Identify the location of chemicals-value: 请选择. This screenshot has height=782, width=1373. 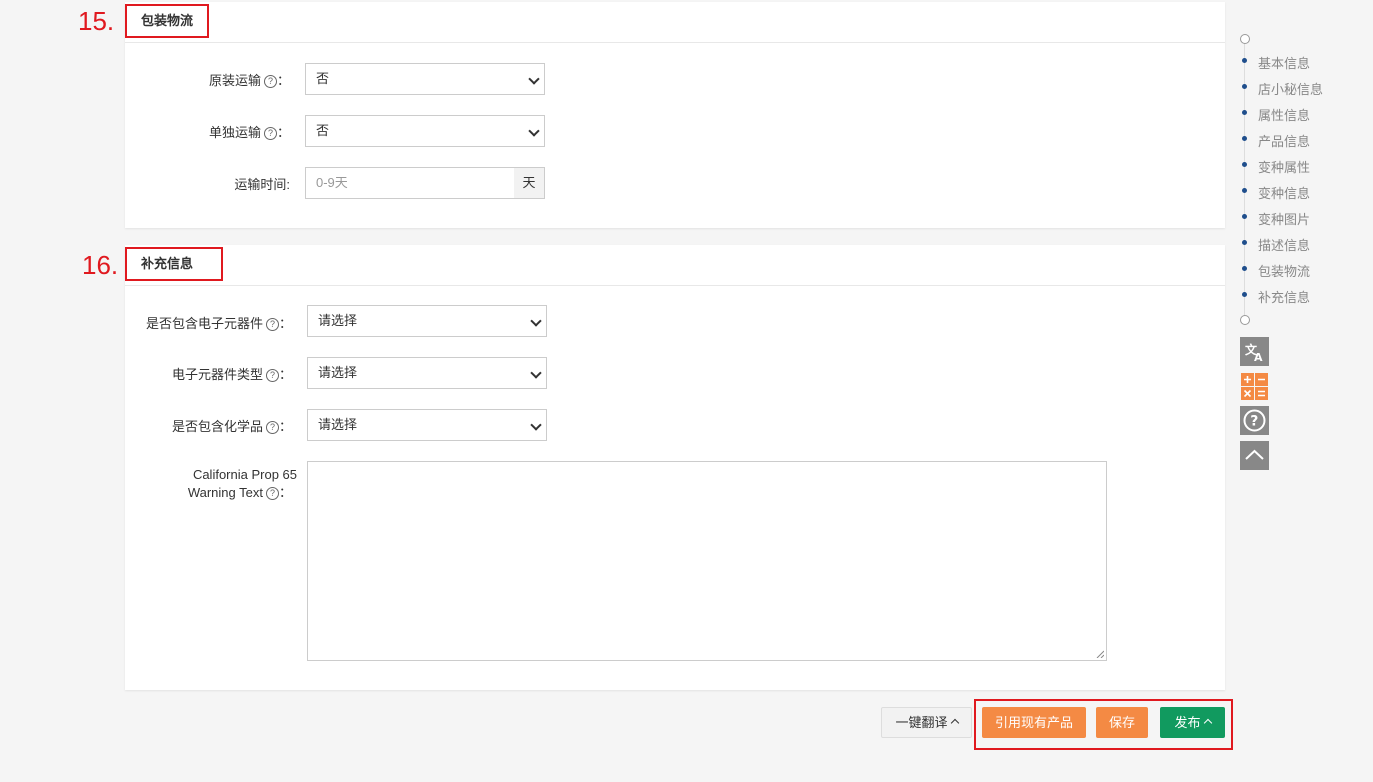
(338, 424).